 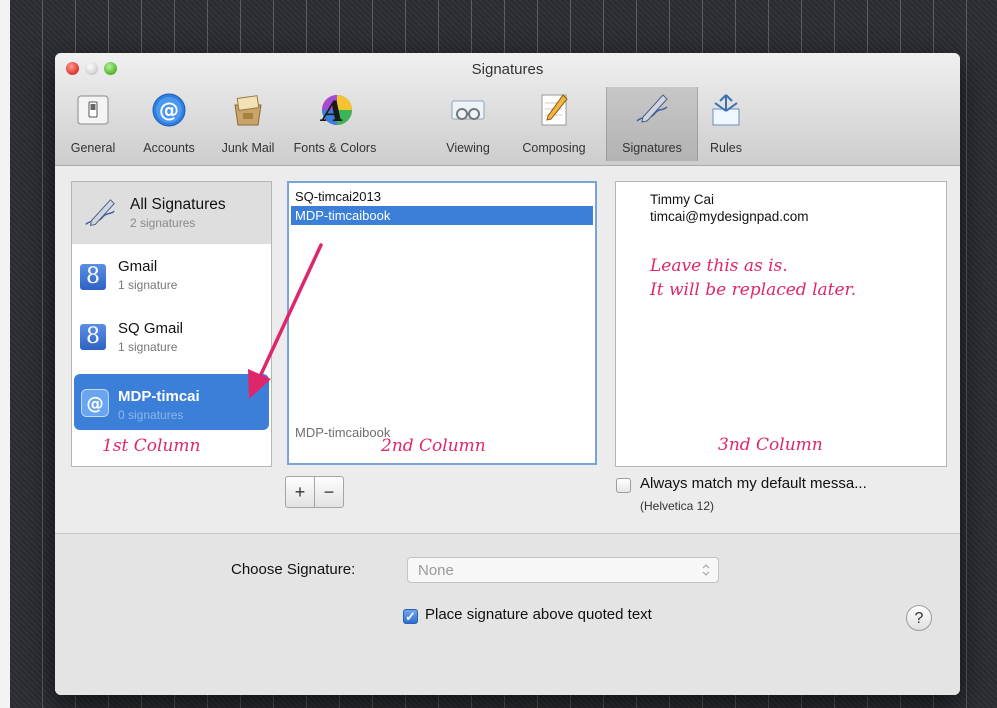 What do you see at coordinates (726, 110) in the screenshot?
I see `rules-arrows-icon` at bounding box center [726, 110].